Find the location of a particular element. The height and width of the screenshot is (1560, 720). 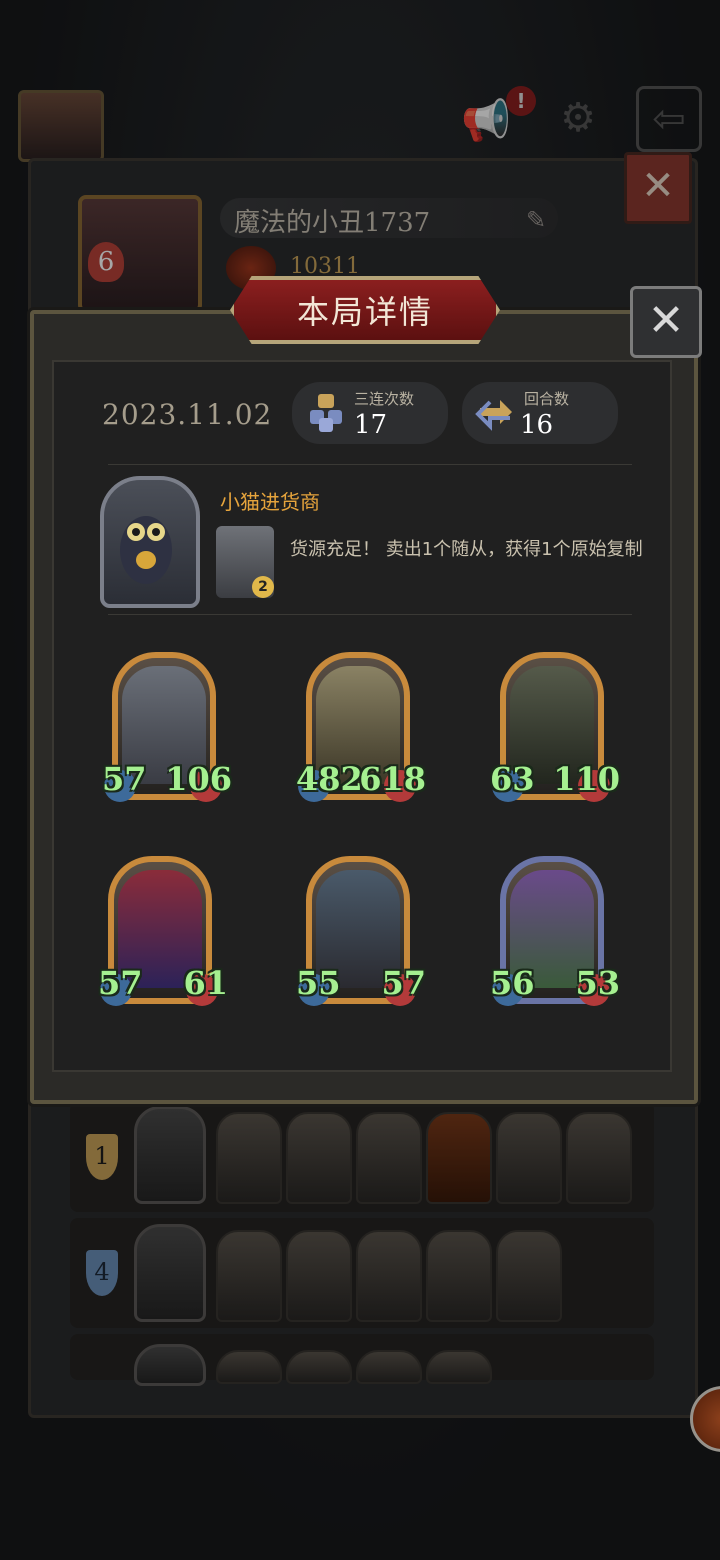

skill-description: 货源充足！ 卖出1个随从，获得1个原始复制 is located at coordinates (466, 549).